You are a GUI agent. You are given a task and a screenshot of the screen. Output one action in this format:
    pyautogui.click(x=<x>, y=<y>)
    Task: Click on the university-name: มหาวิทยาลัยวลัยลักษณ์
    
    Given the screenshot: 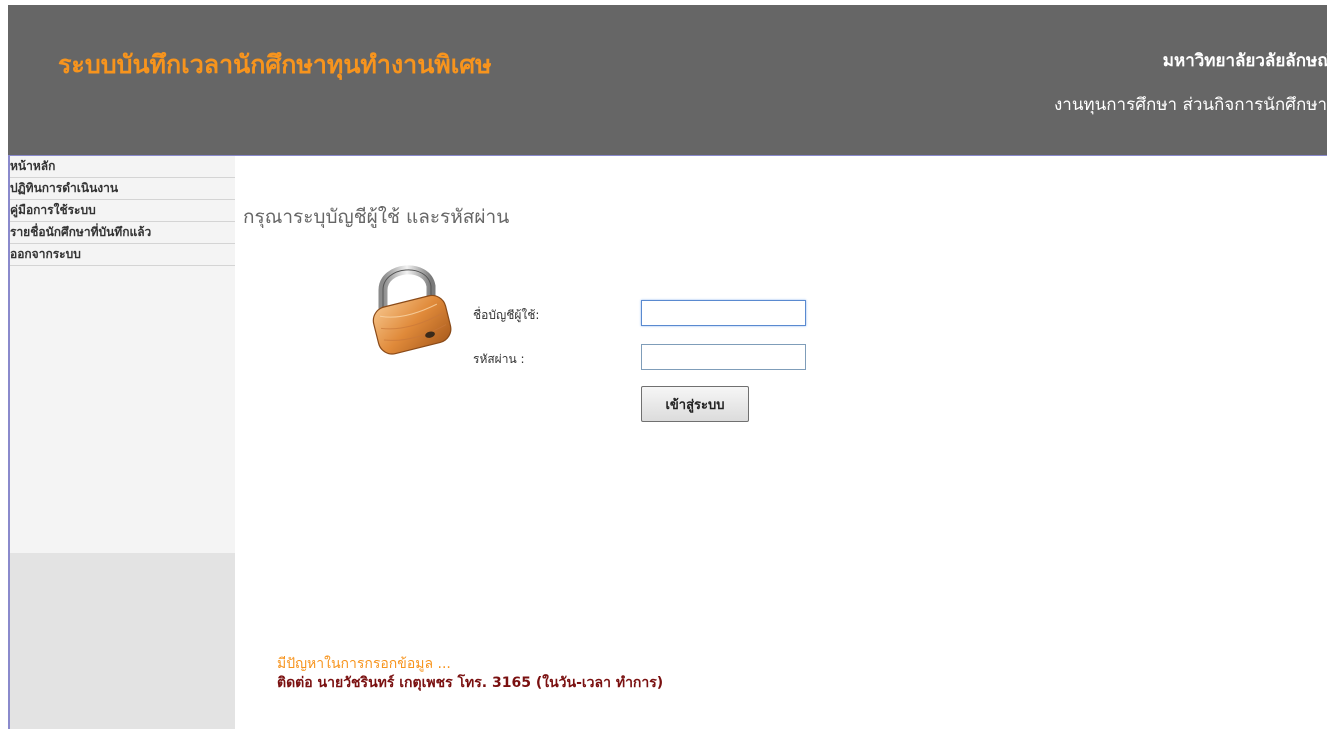 What is the action you would take?
    pyautogui.click(x=1244, y=61)
    